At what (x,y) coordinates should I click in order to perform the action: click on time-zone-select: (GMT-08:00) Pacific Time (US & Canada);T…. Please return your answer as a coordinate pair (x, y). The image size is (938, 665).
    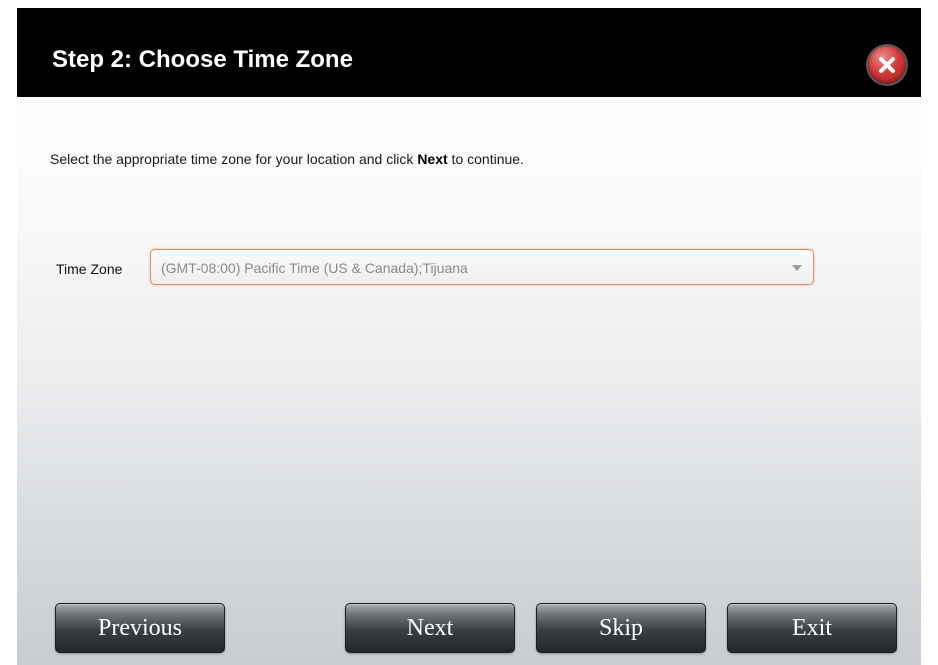
    Looking at the image, I should click on (482, 267).